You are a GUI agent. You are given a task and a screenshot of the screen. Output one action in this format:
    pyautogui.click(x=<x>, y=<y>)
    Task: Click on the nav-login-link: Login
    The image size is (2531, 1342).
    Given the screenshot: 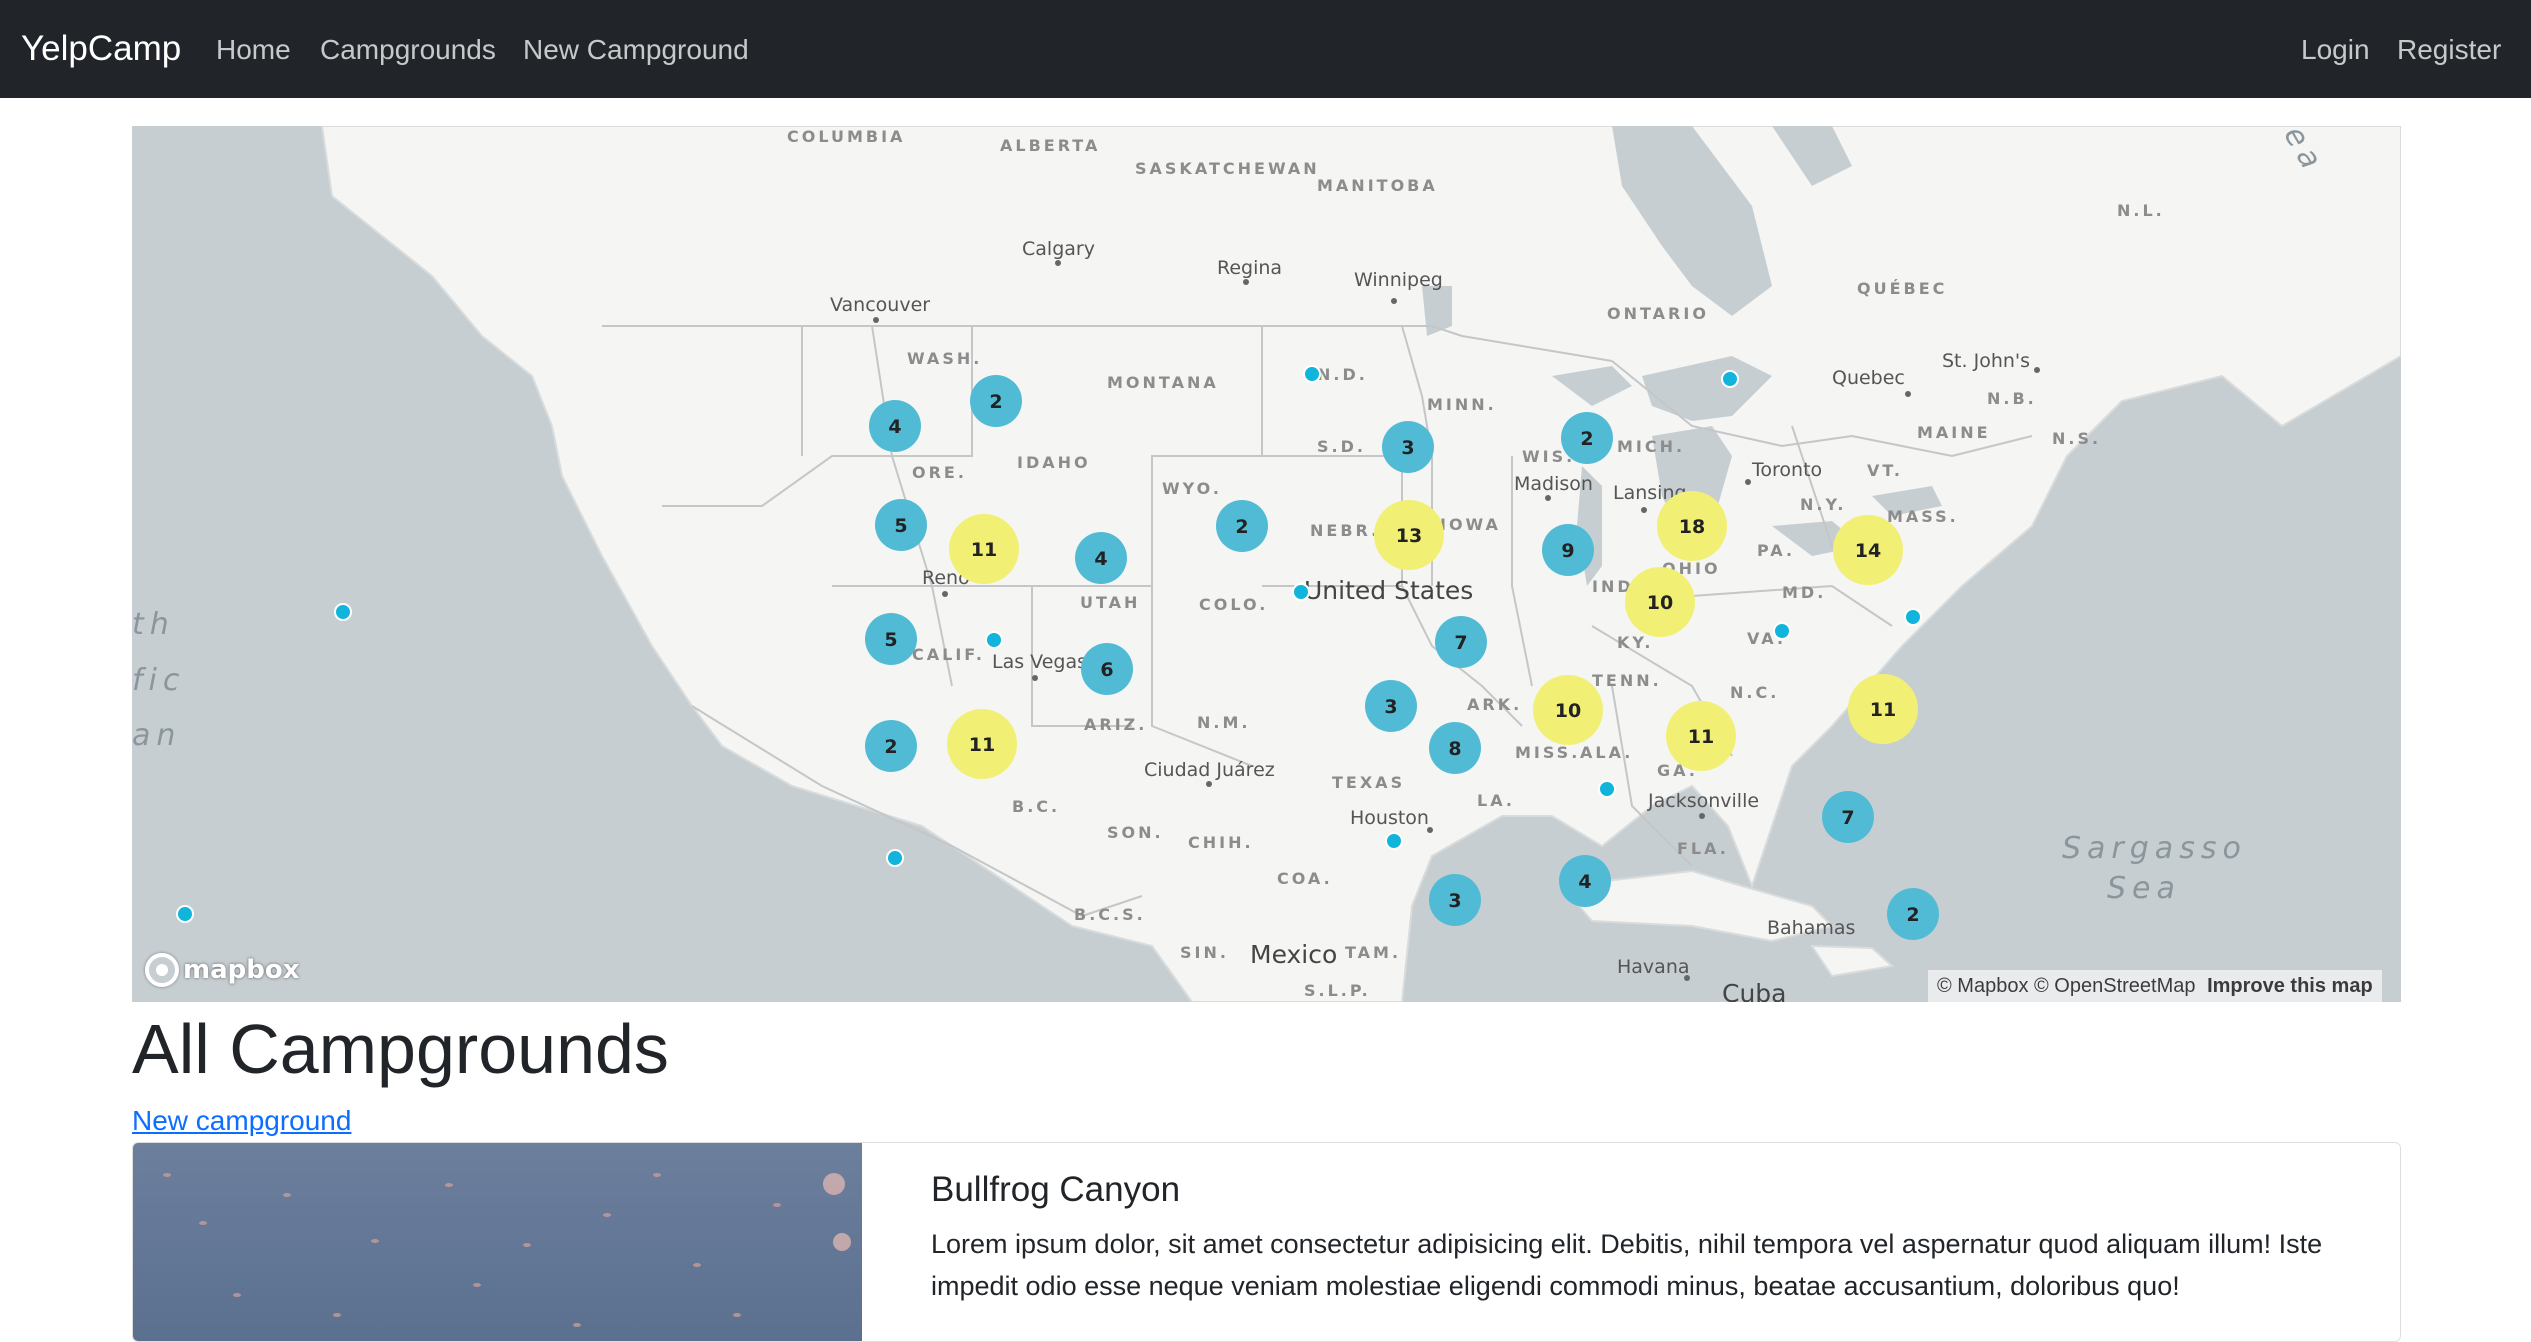 What is the action you would take?
    pyautogui.click(x=2335, y=50)
    